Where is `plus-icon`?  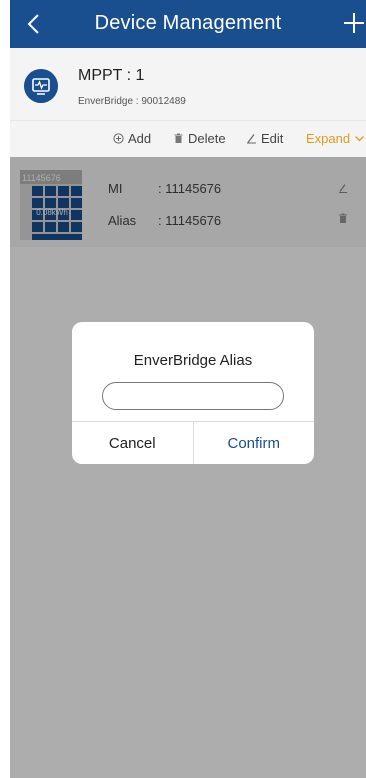
plus-icon is located at coordinates (354, 23).